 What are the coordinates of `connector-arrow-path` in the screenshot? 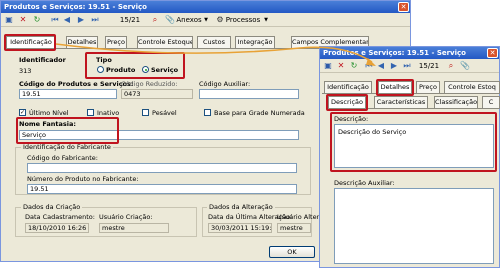 It's located at (214, 53).